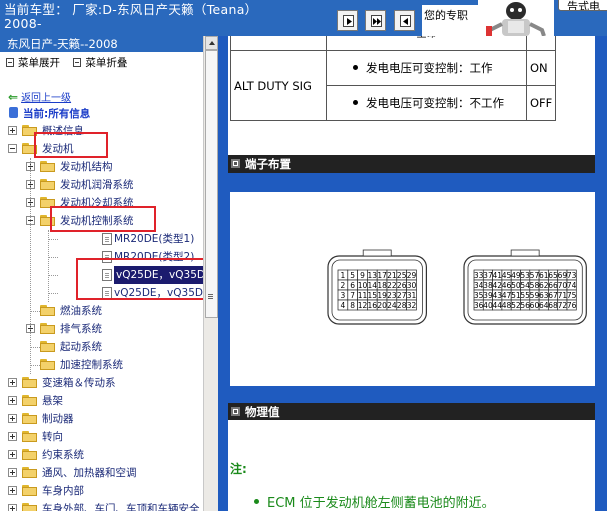  Describe the element at coordinates (347, 20) in the screenshot. I see `nav-forward-button` at that location.